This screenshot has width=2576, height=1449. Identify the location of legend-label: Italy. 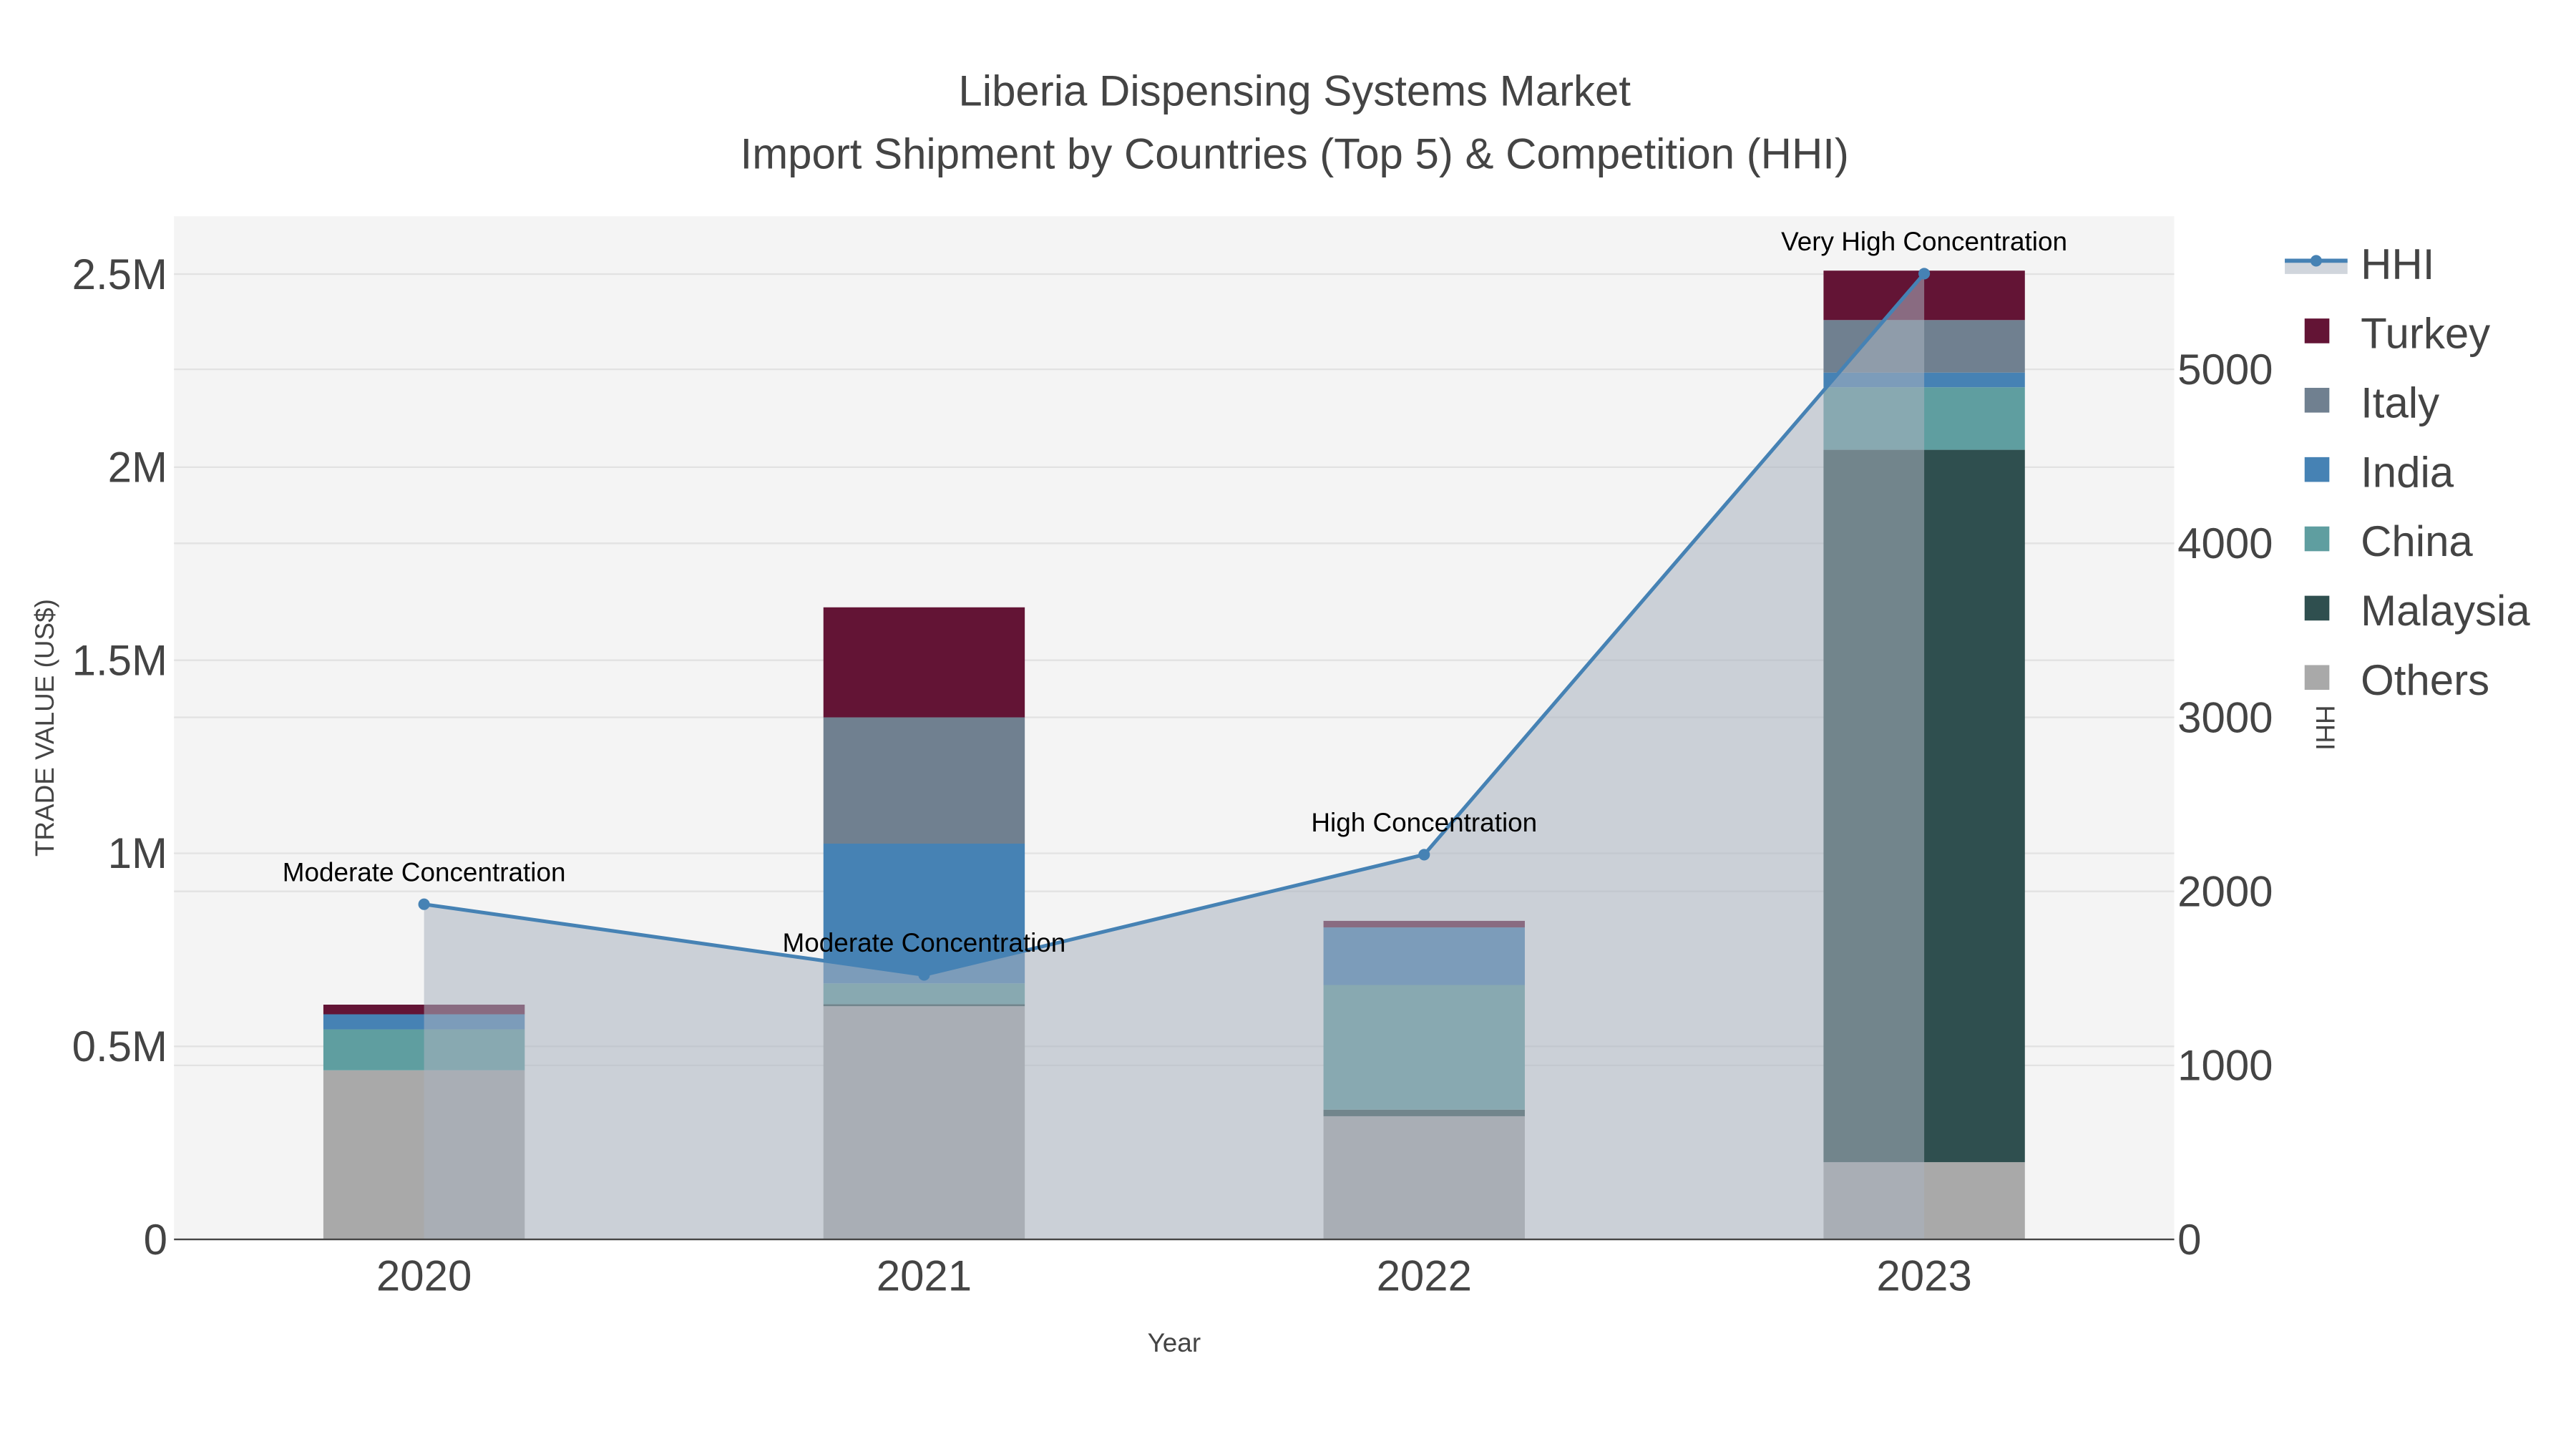
(2400, 403).